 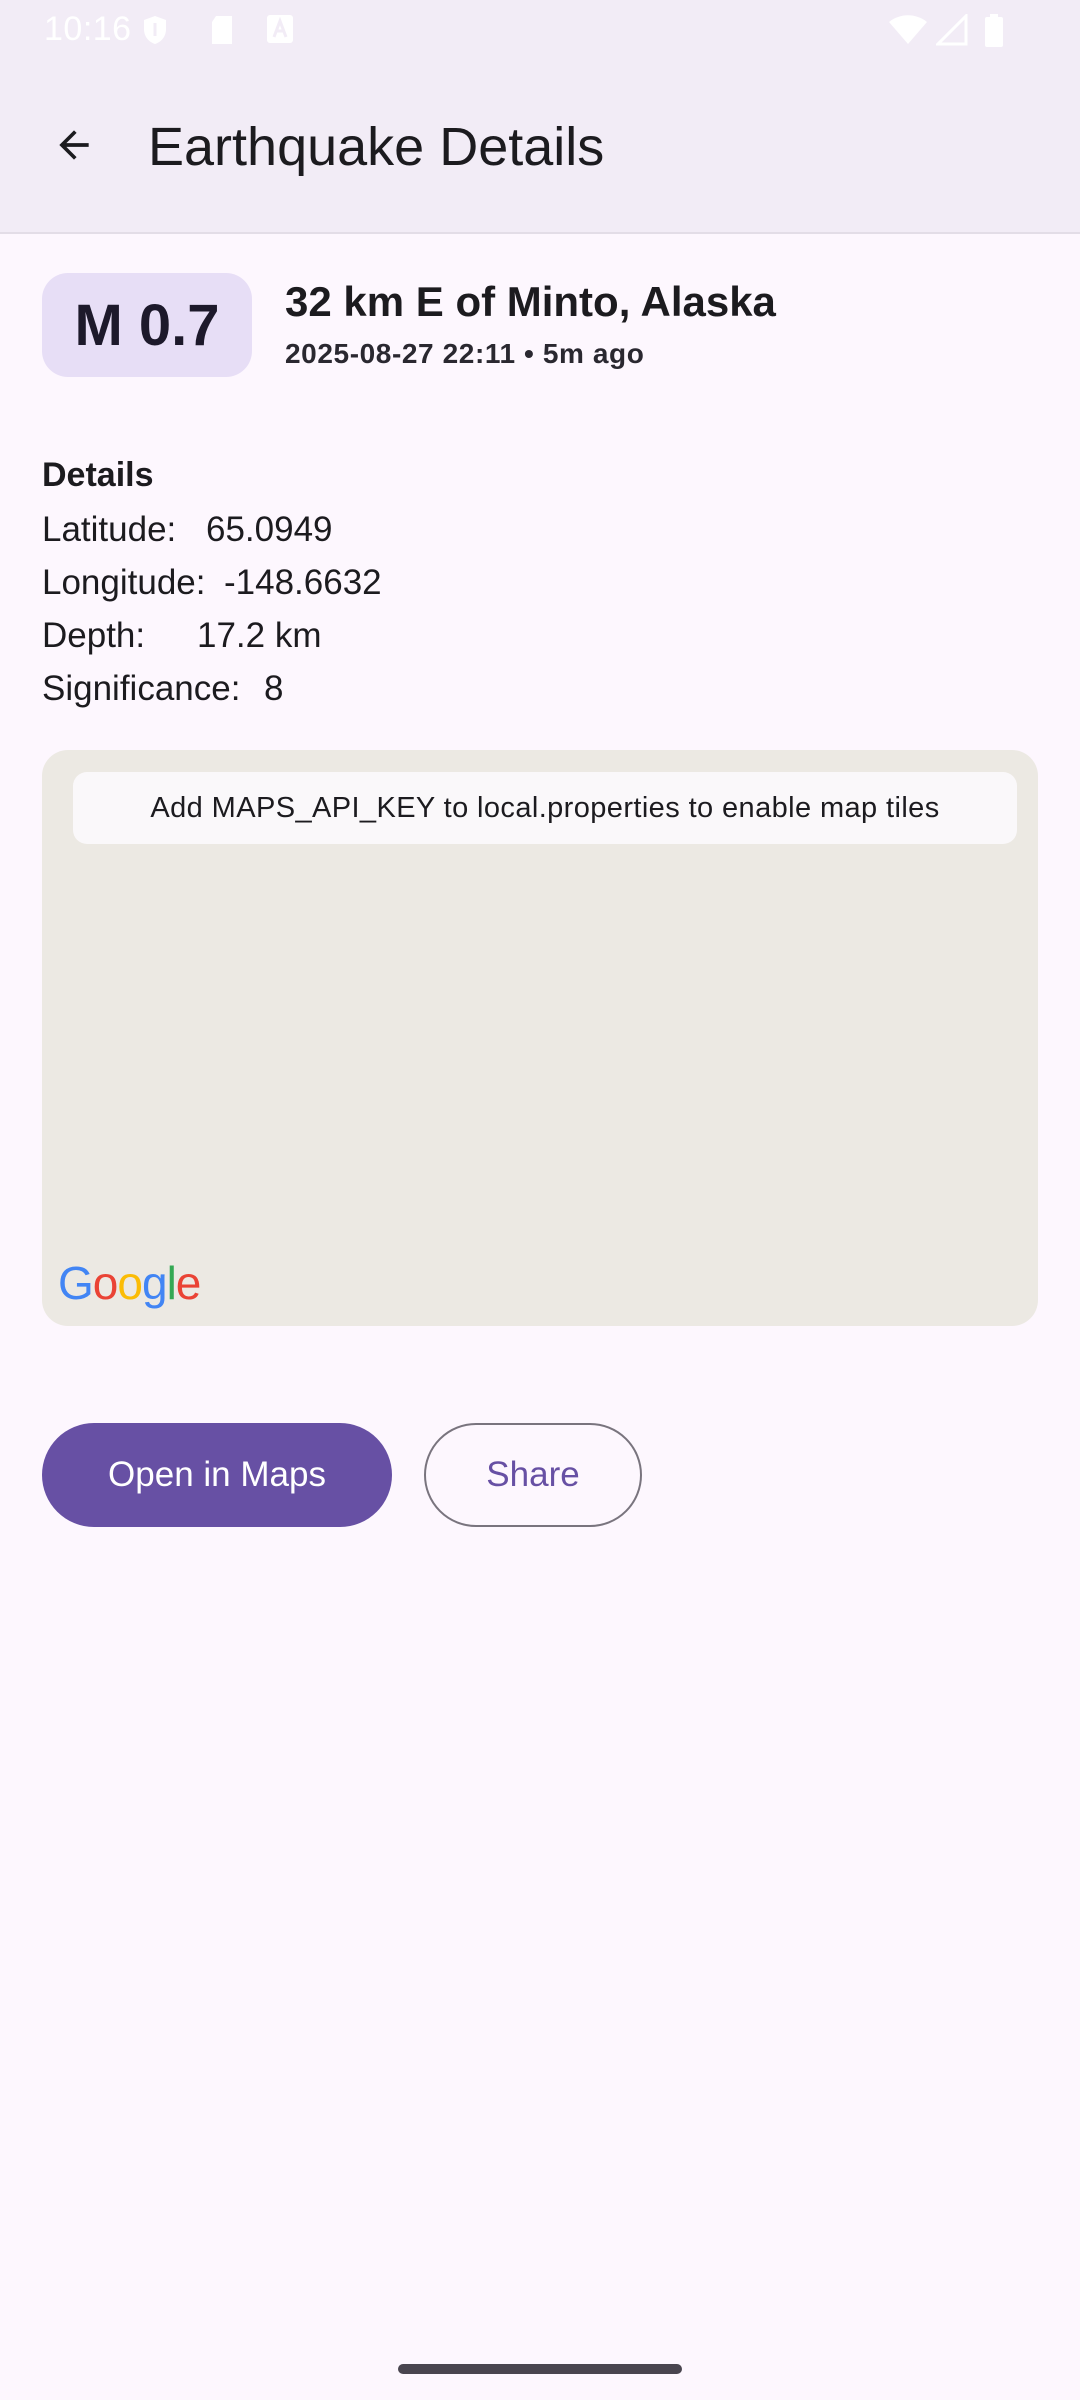 I want to click on status-time: 10:16, so click(x=88, y=29).